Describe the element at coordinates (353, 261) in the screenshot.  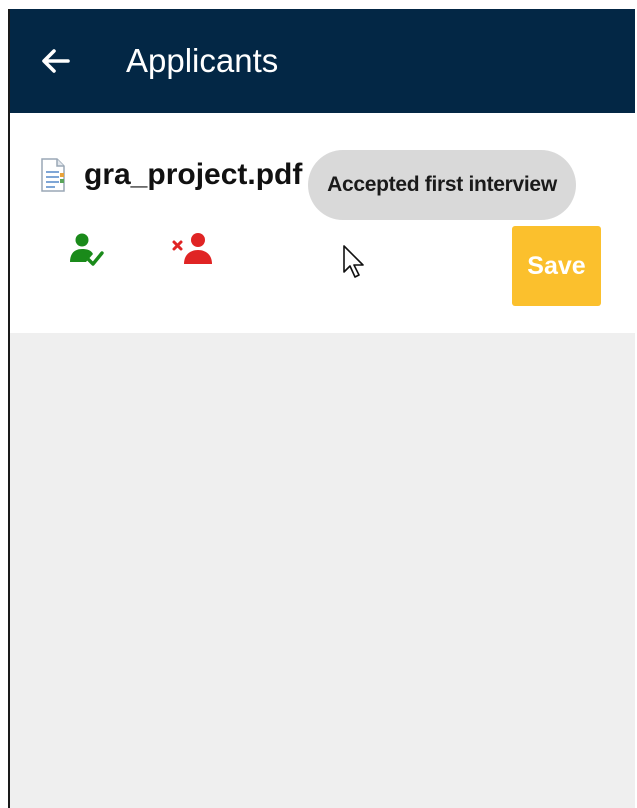
I see `mouse-cursor-icon` at that location.